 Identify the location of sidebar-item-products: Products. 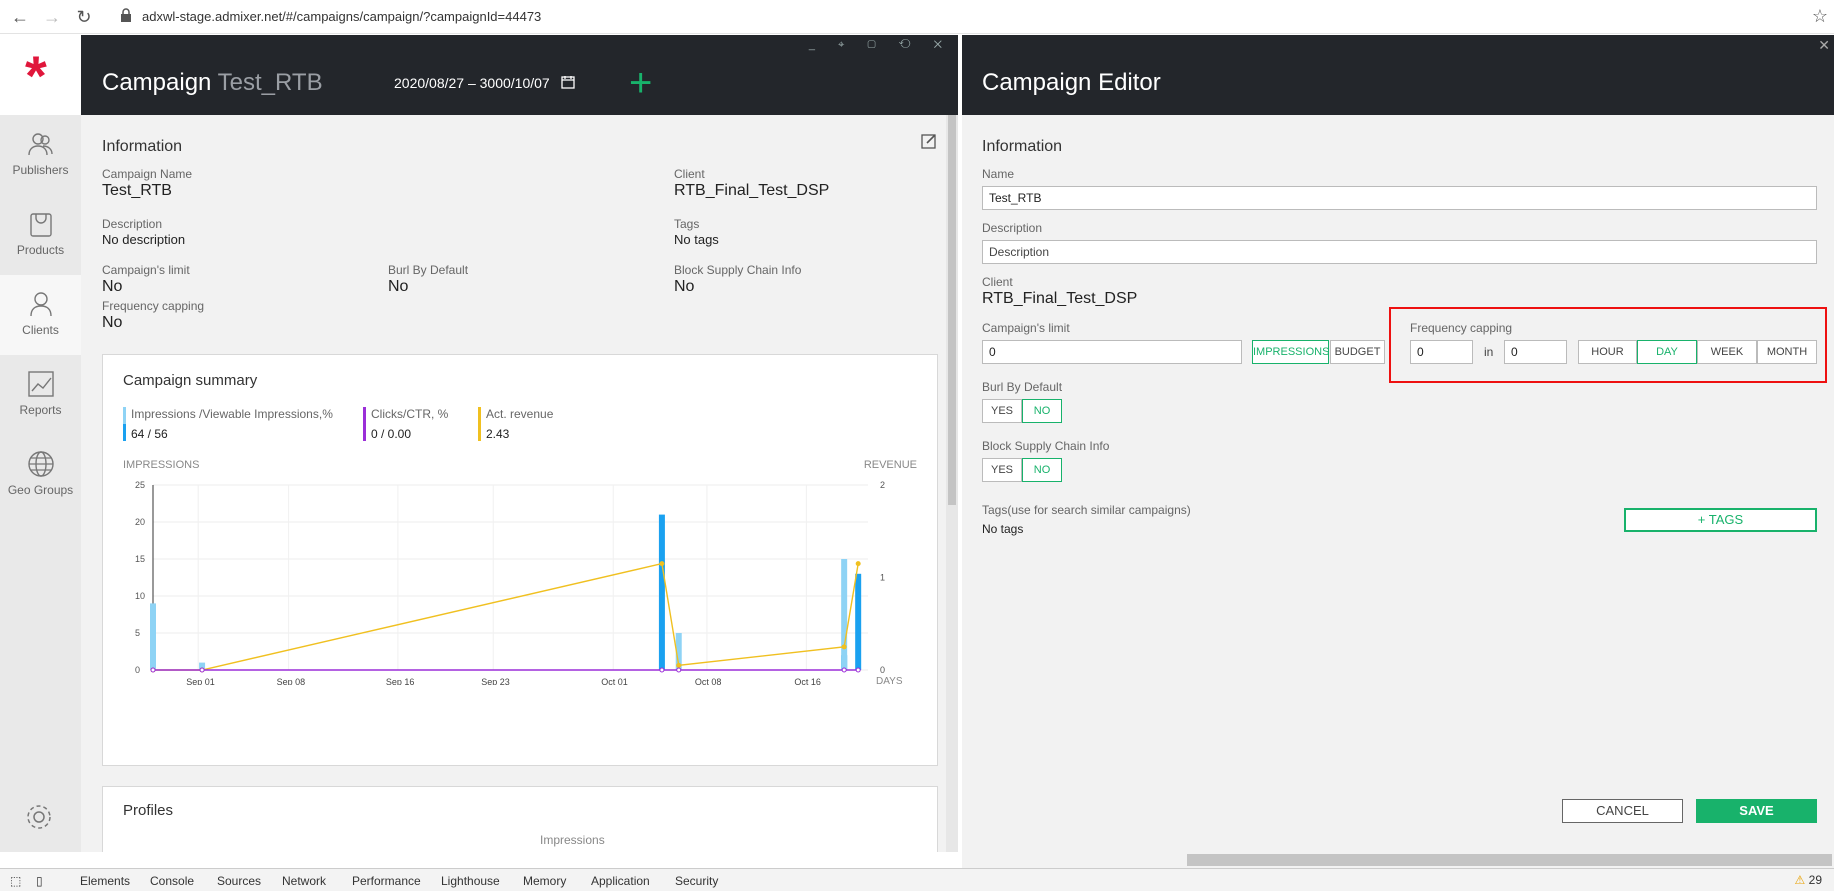
(40, 235).